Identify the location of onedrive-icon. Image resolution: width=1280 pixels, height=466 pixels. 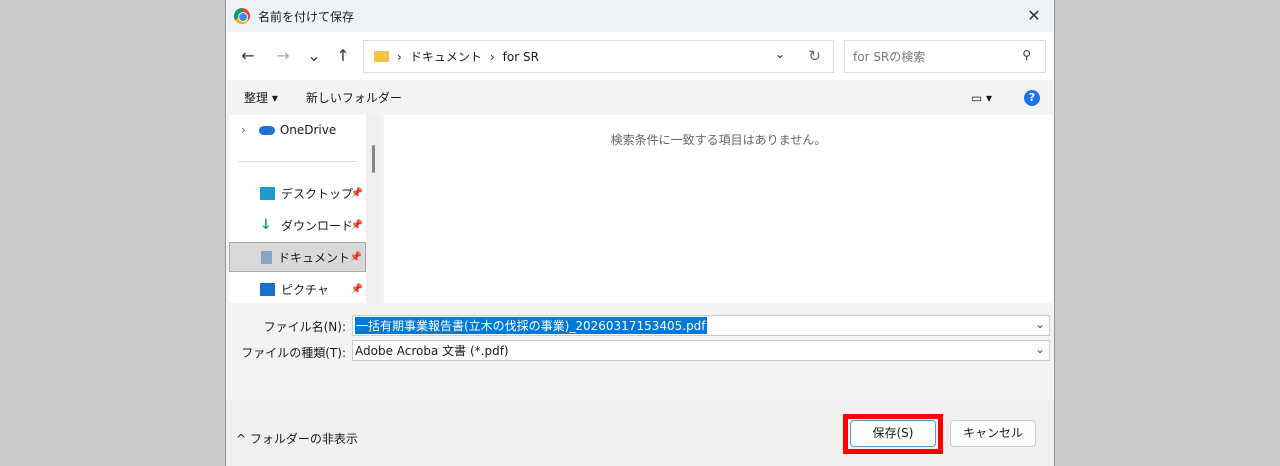
(266, 130).